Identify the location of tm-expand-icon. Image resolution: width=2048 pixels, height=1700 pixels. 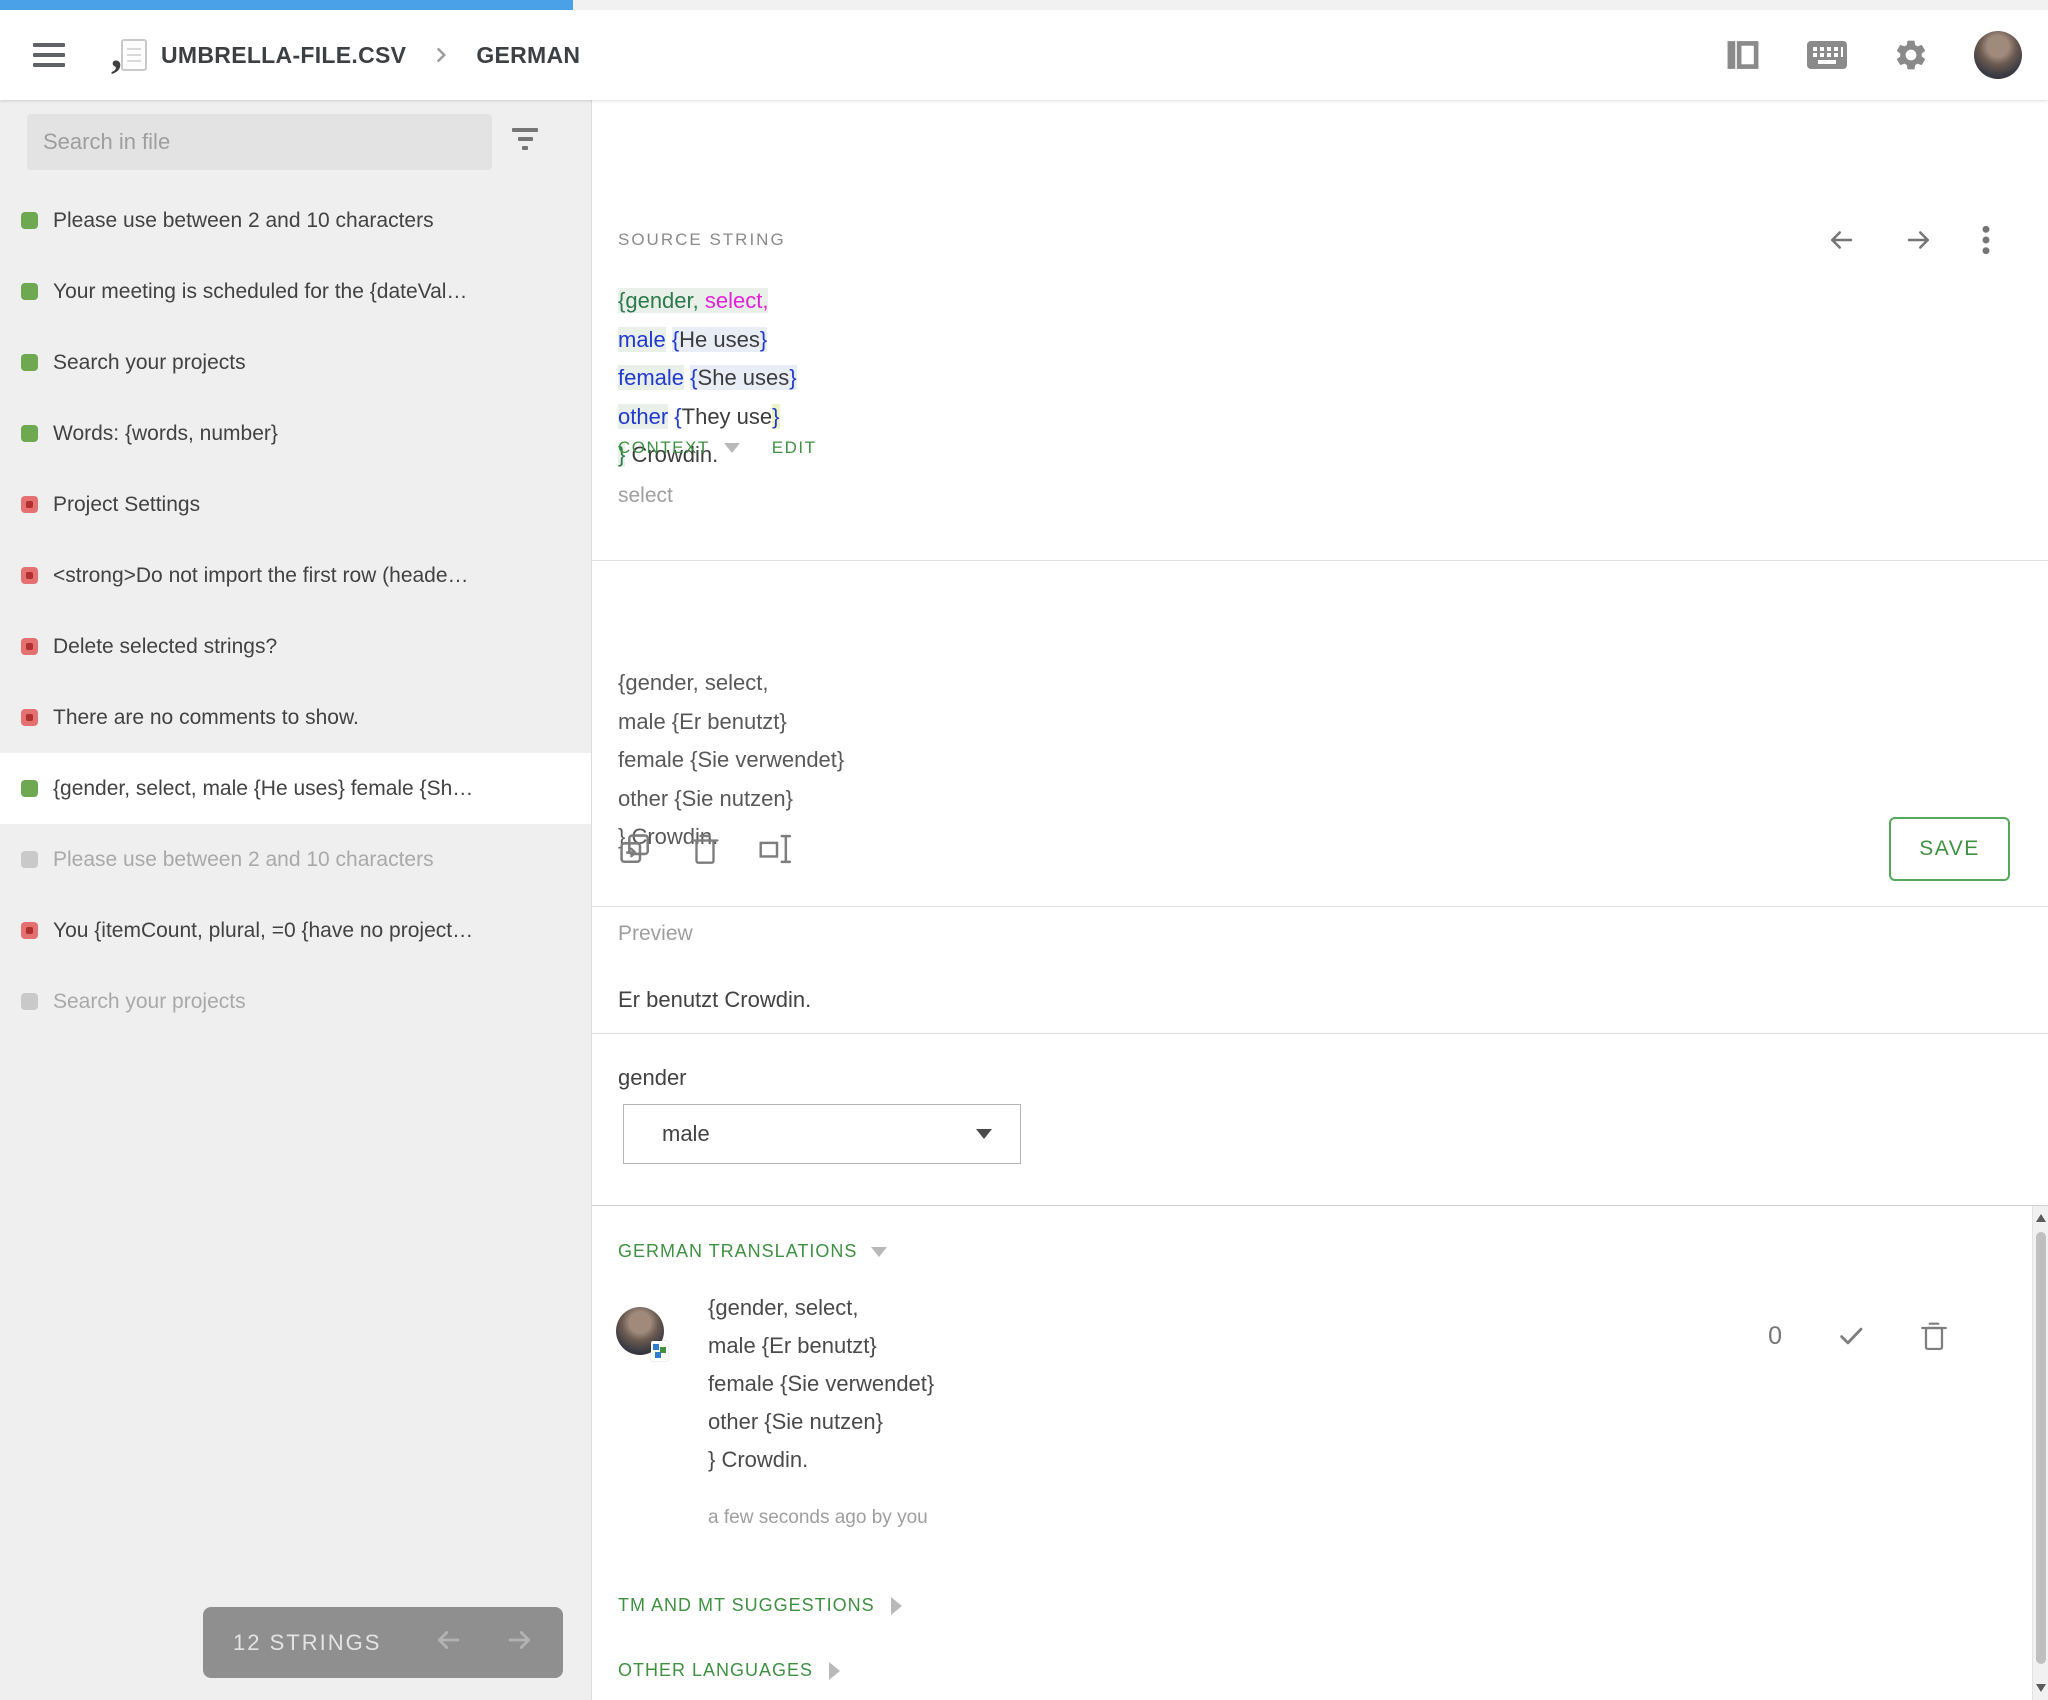
(896, 1605).